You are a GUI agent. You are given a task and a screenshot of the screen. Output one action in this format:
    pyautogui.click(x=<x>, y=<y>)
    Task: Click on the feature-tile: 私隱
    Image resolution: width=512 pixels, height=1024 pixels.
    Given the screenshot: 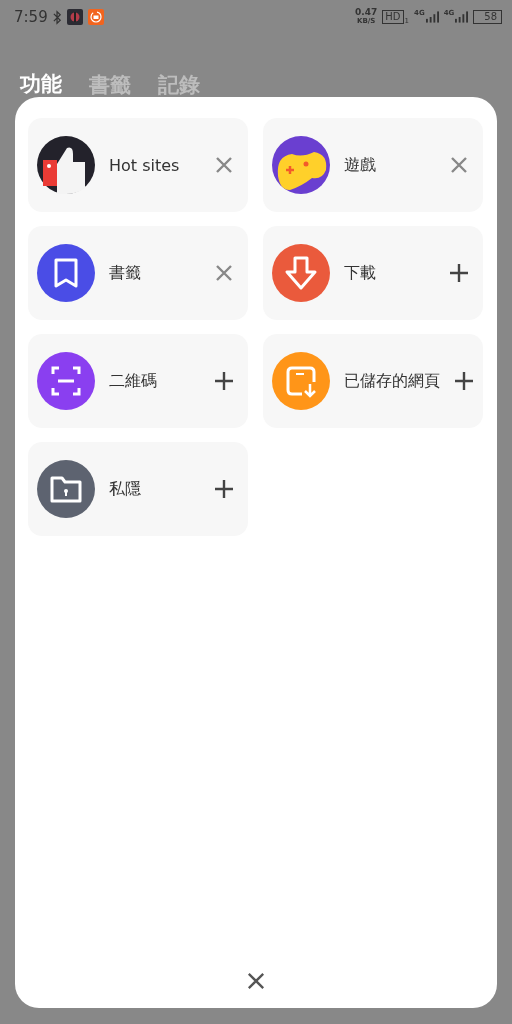 What is the action you would take?
    pyautogui.click(x=138, y=489)
    